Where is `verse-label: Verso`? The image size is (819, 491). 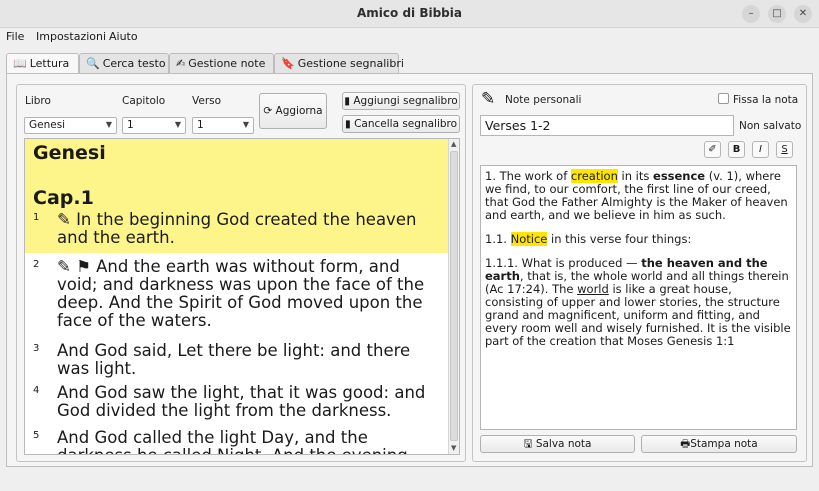
verse-label: Verso is located at coordinates (207, 101).